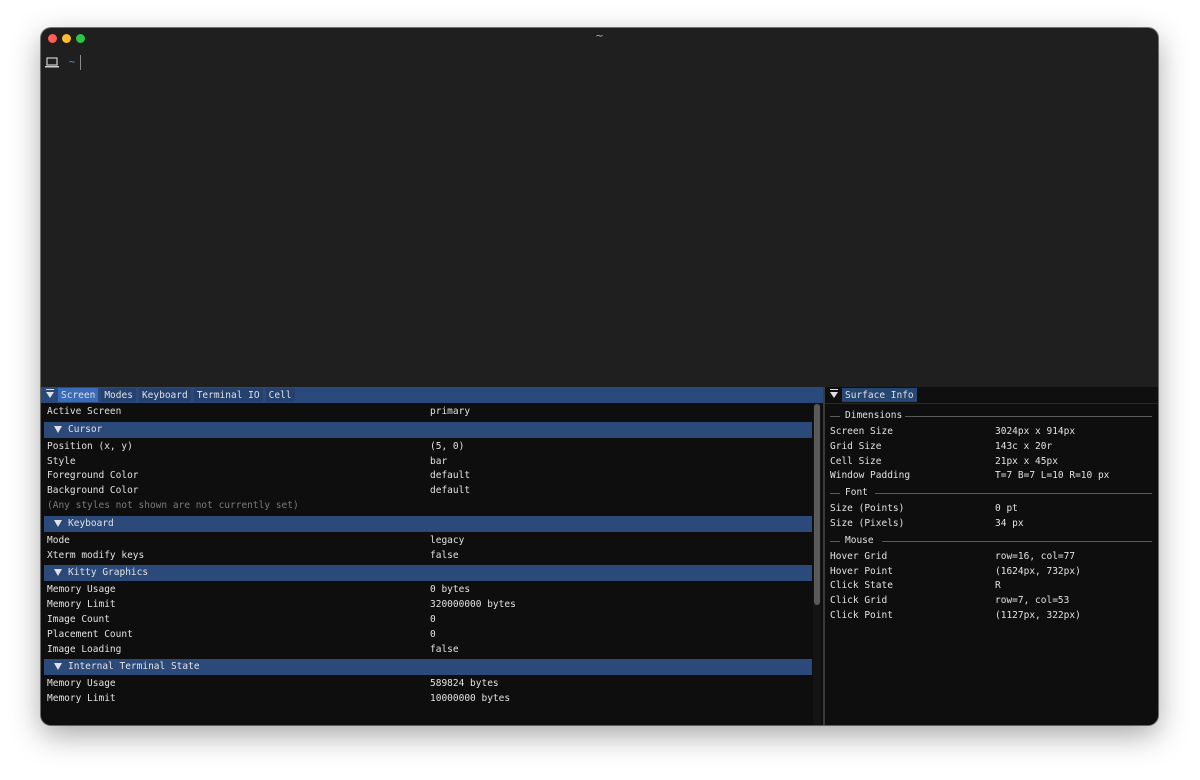 Image resolution: width=1200 pixels, height=780 pixels. What do you see at coordinates (118, 395) in the screenshot?
I see `tab-modes: Modes` at bounding box center [118, 395].